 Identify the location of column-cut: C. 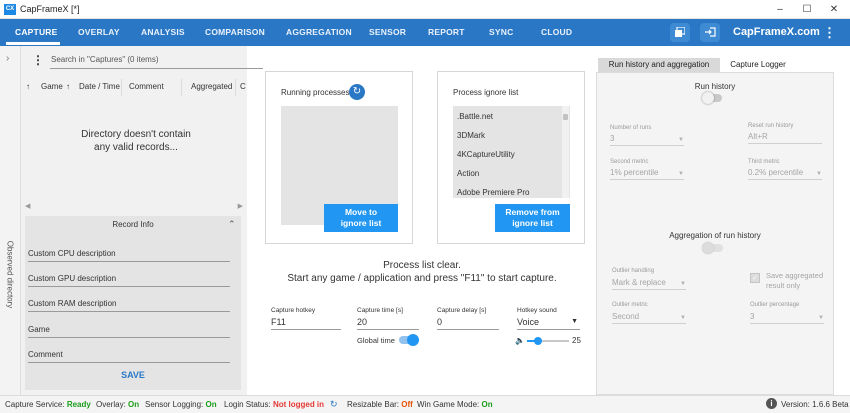
(243, 86).